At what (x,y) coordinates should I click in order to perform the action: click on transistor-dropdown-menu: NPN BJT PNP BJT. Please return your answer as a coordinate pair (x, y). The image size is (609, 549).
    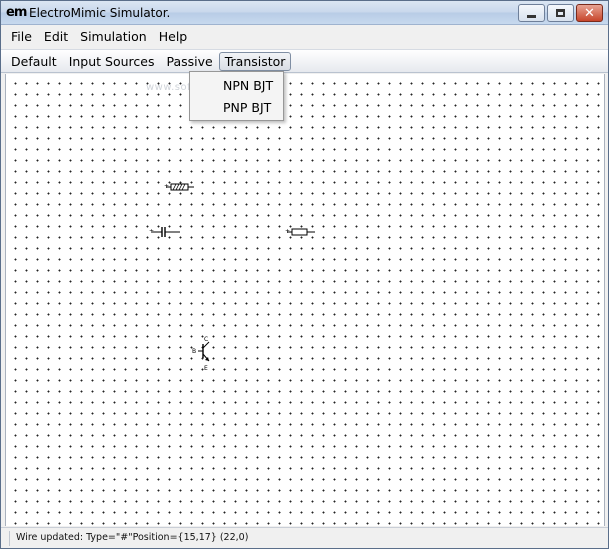
    Looking at the image, I should click on (236, 96).